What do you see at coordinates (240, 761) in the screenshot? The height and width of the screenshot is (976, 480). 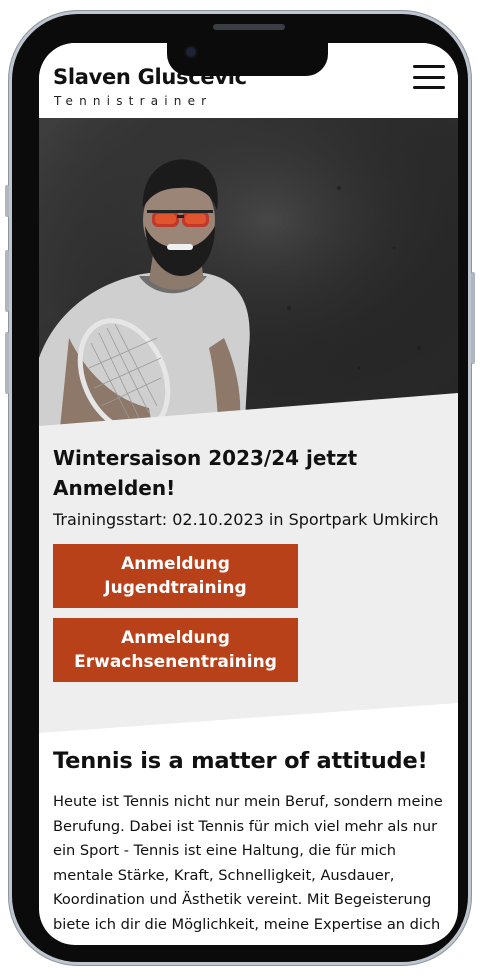 I see `about-title: Tennis is a matter of attitude!` at bounding box center [240, 761].